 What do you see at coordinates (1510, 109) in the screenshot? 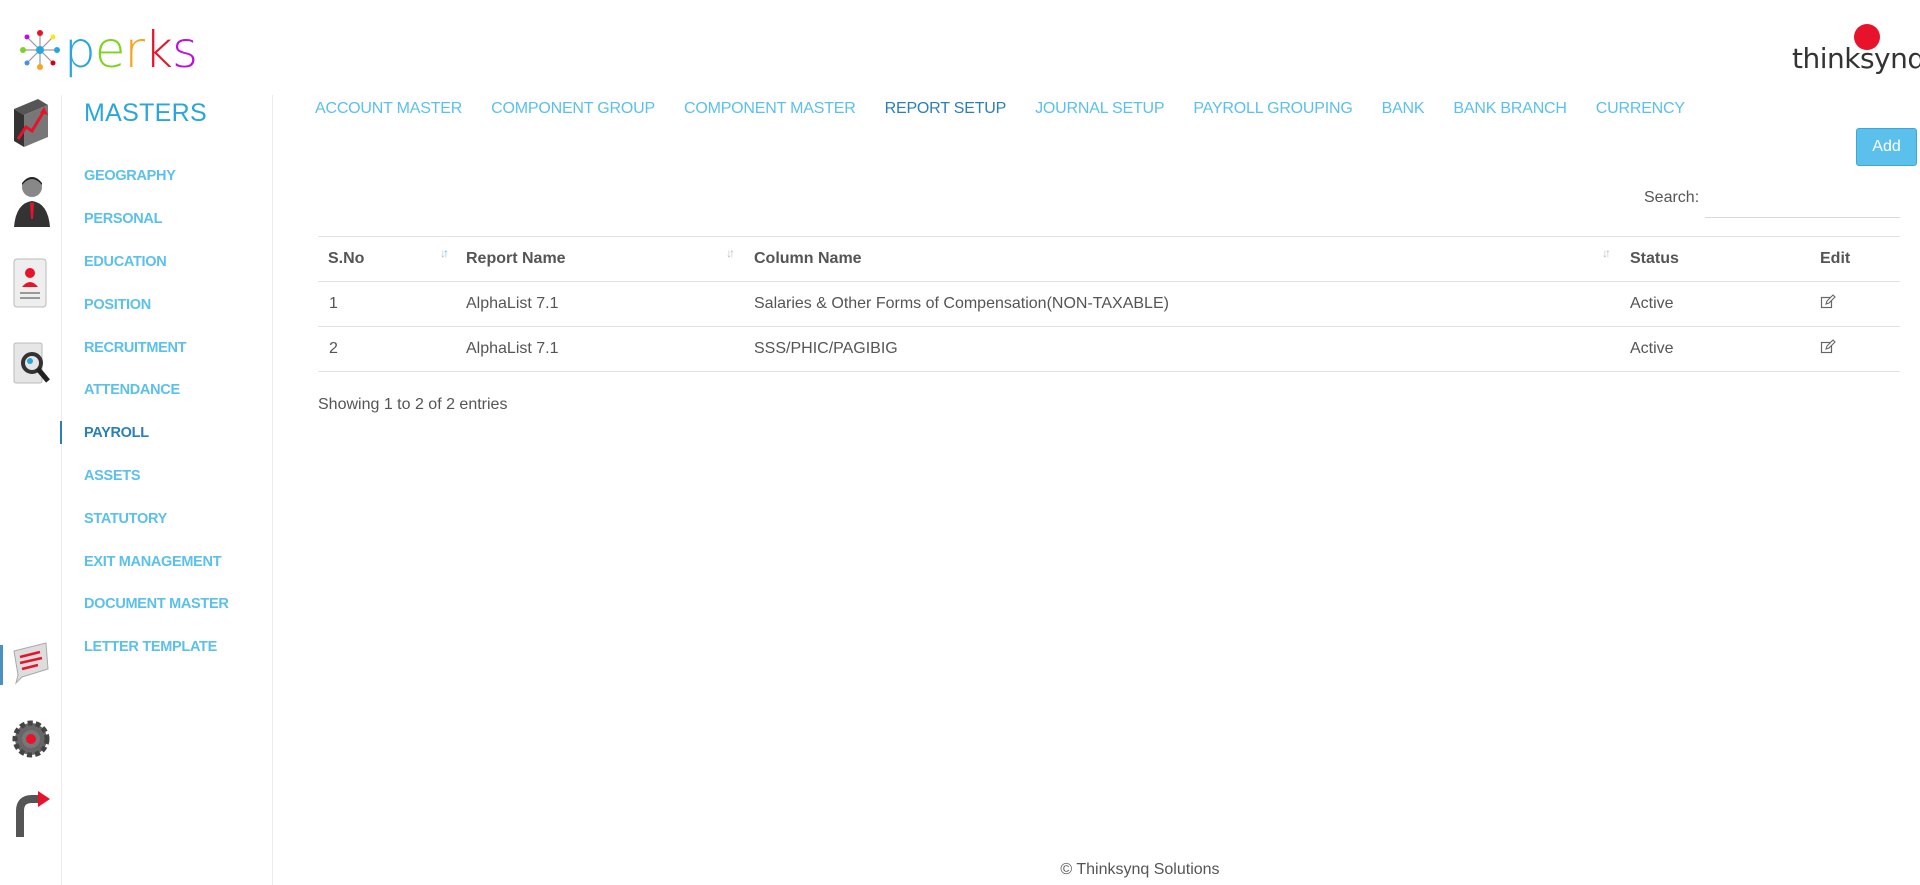
I see `tab-bank-branch: BANK BRANCH` at bounding box center [1510, 109].